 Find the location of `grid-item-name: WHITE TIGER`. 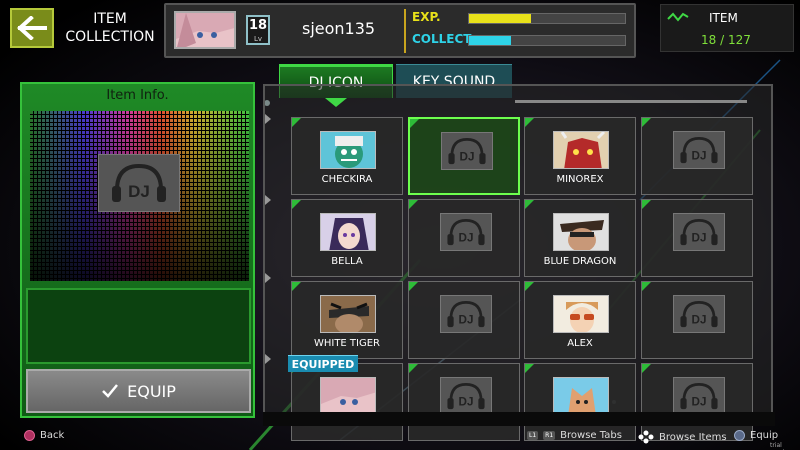

grid-item-name: WHITE TIGER is located at coordinates (347, 343).